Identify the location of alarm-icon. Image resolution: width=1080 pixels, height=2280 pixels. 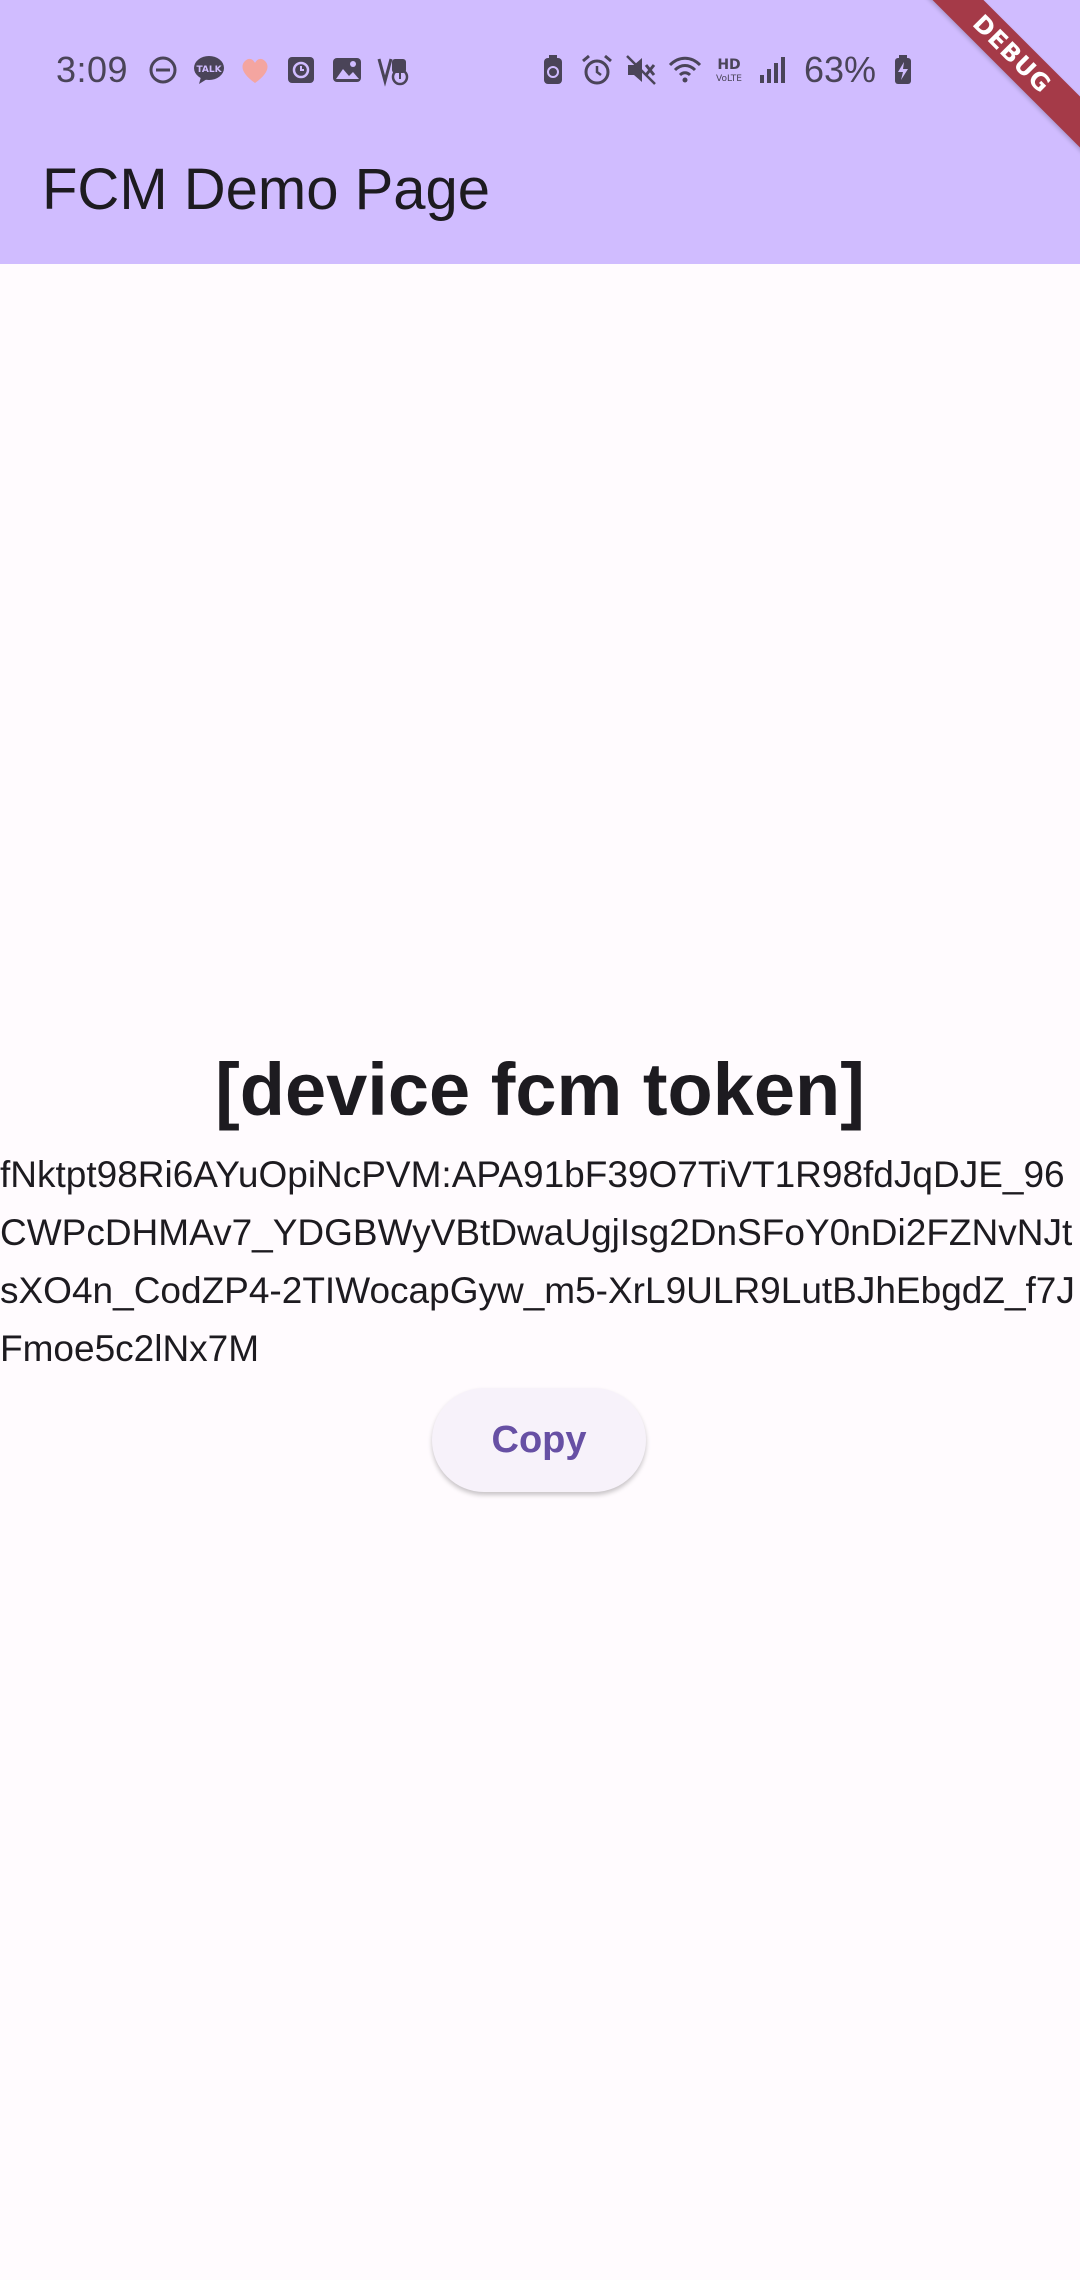
(597, 70).